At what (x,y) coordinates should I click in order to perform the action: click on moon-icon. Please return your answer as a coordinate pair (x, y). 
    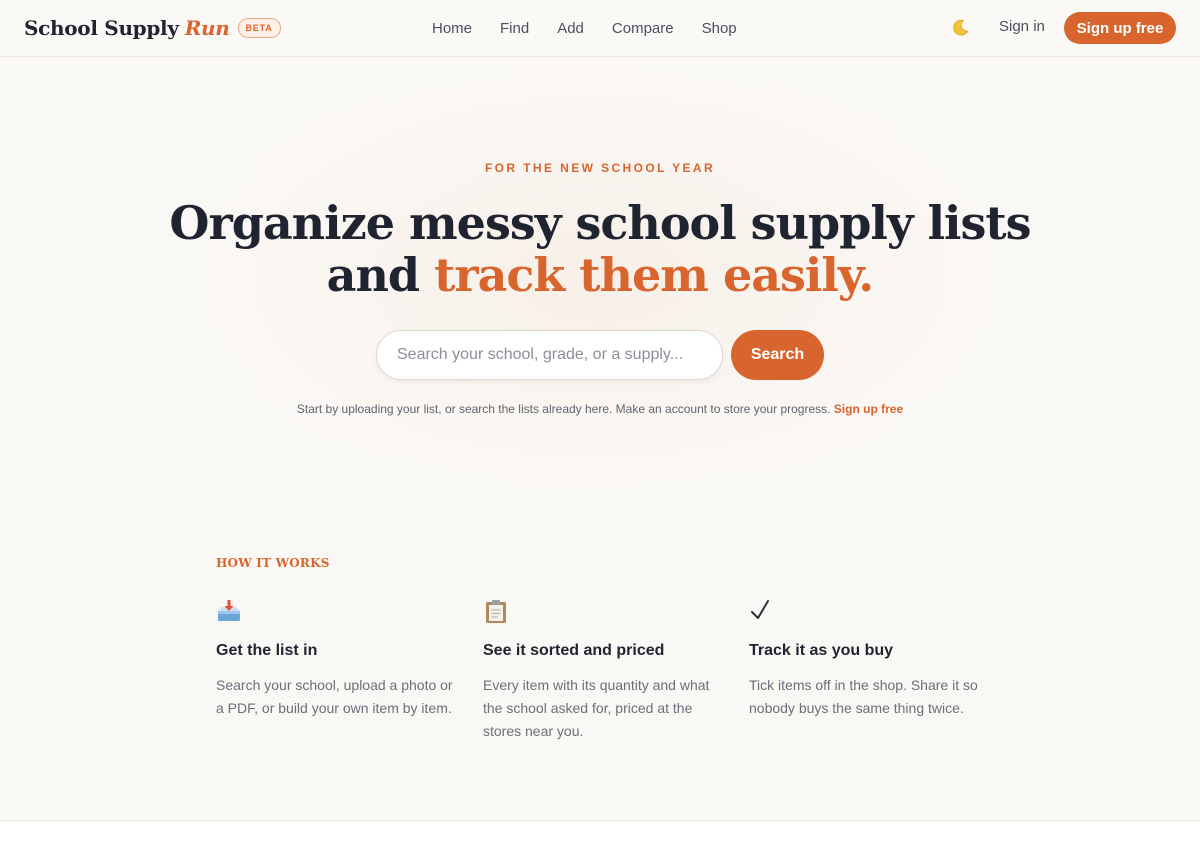
    Looking at the image, I should click on (960, 28).